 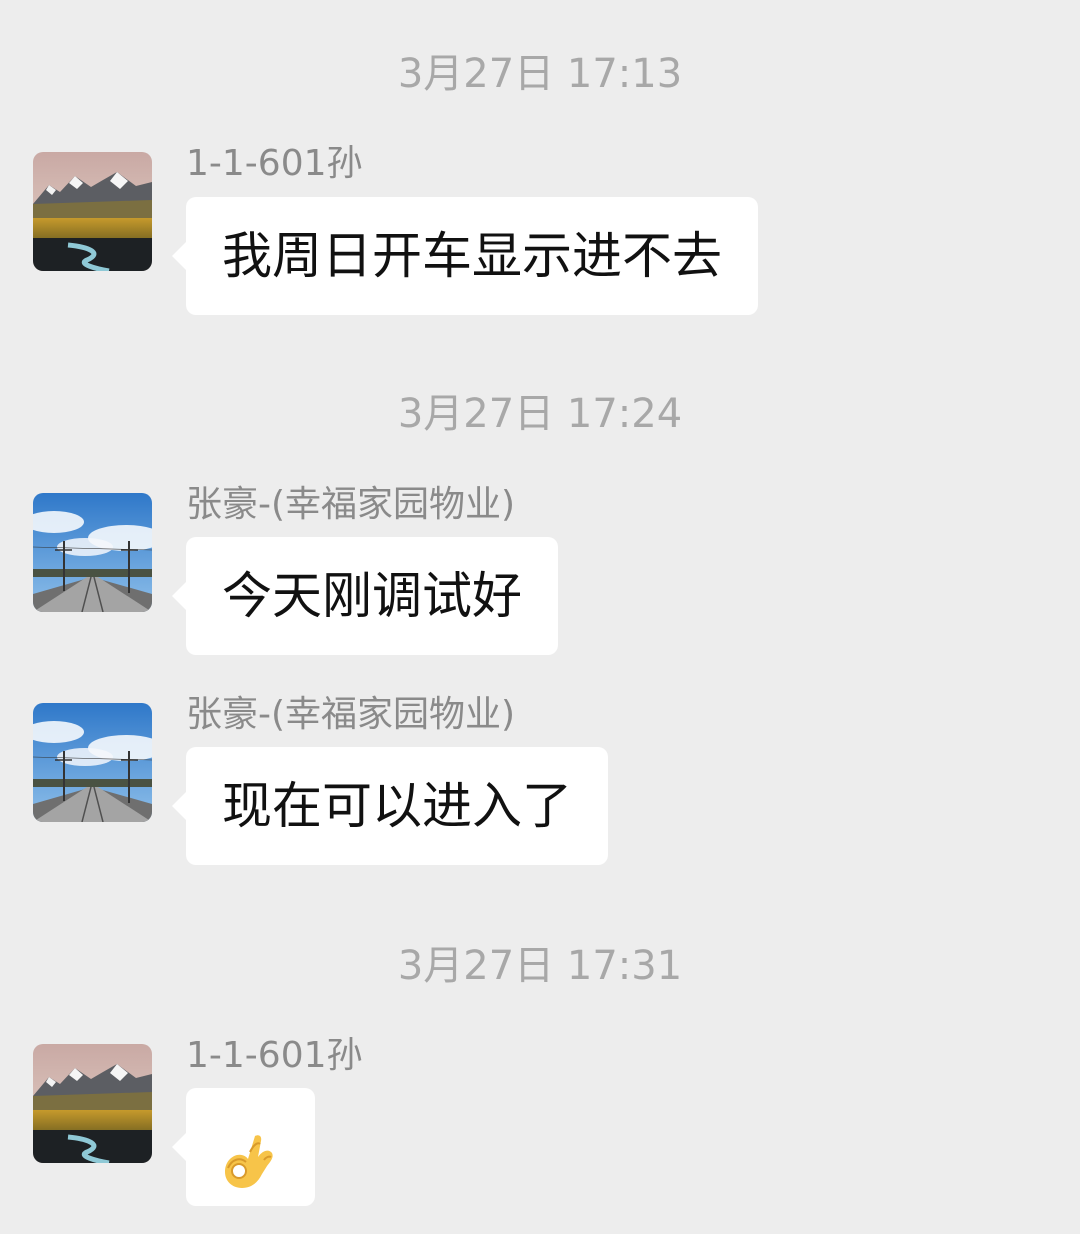 I want to click on message-bubble: 现在可以进入了, so click(x=390, y=806).